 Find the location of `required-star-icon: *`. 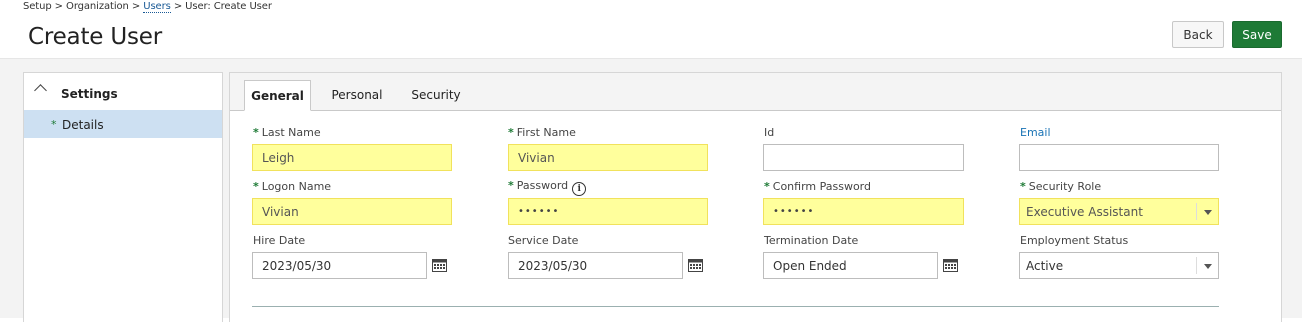

required-star-icon: * is located at coordinates (54, 124).